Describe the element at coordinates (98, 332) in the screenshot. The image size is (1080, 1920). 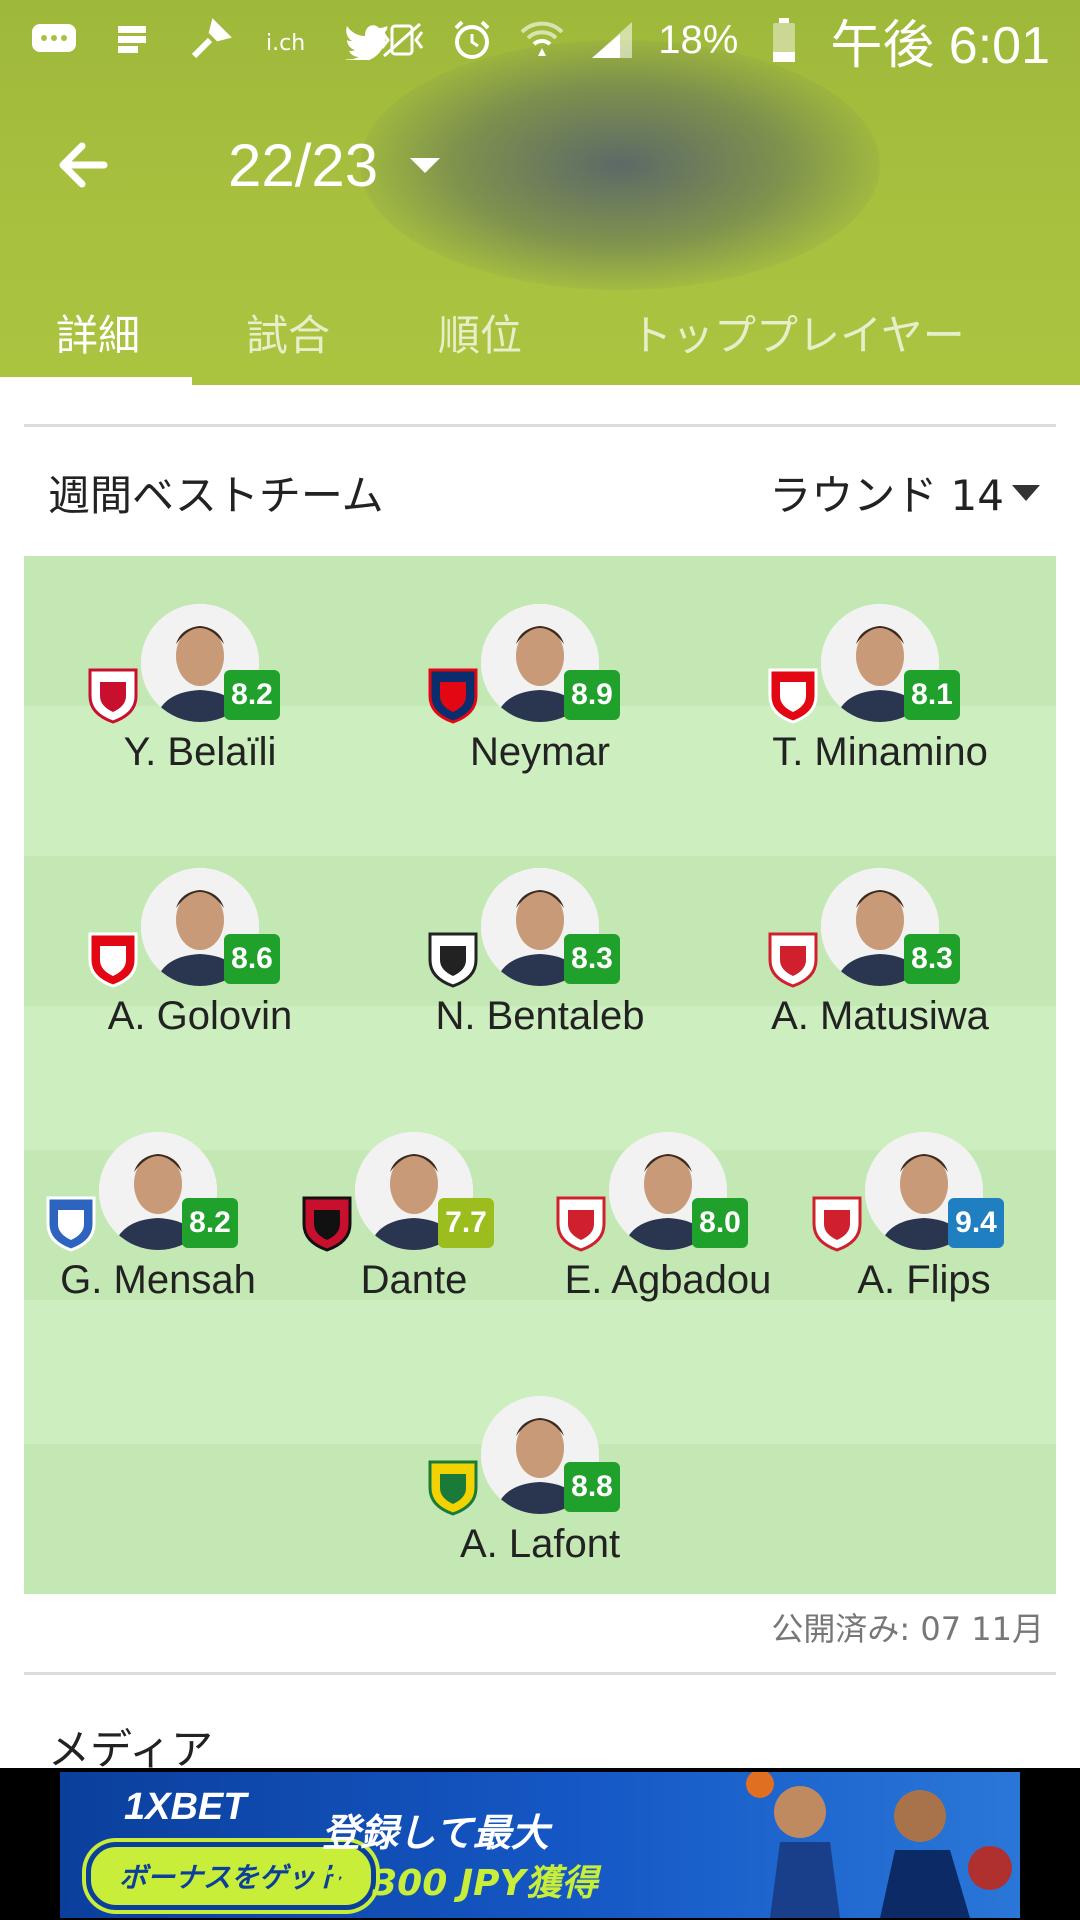
I see `tab-details: 詳細` at that location.